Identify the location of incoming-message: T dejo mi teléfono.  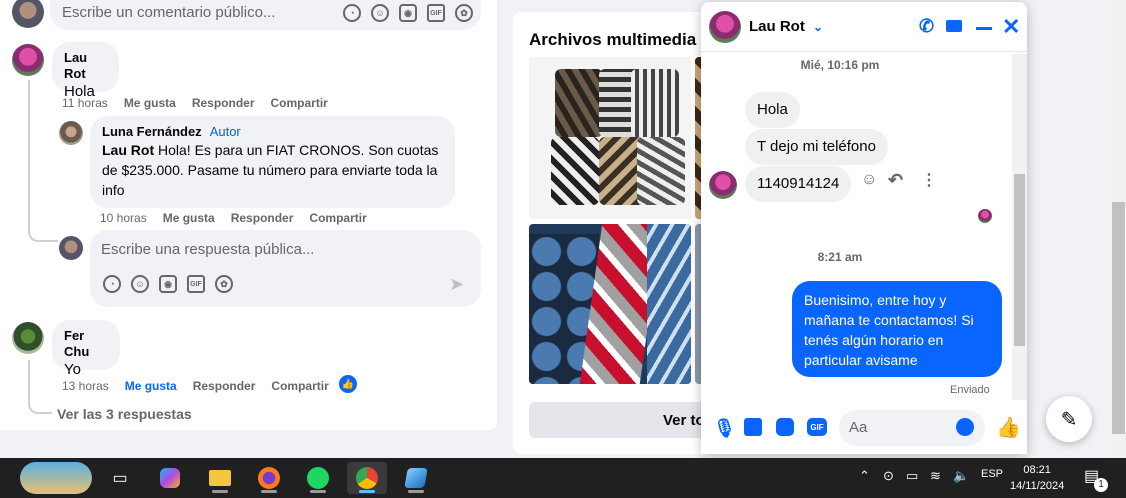
(816, 147).